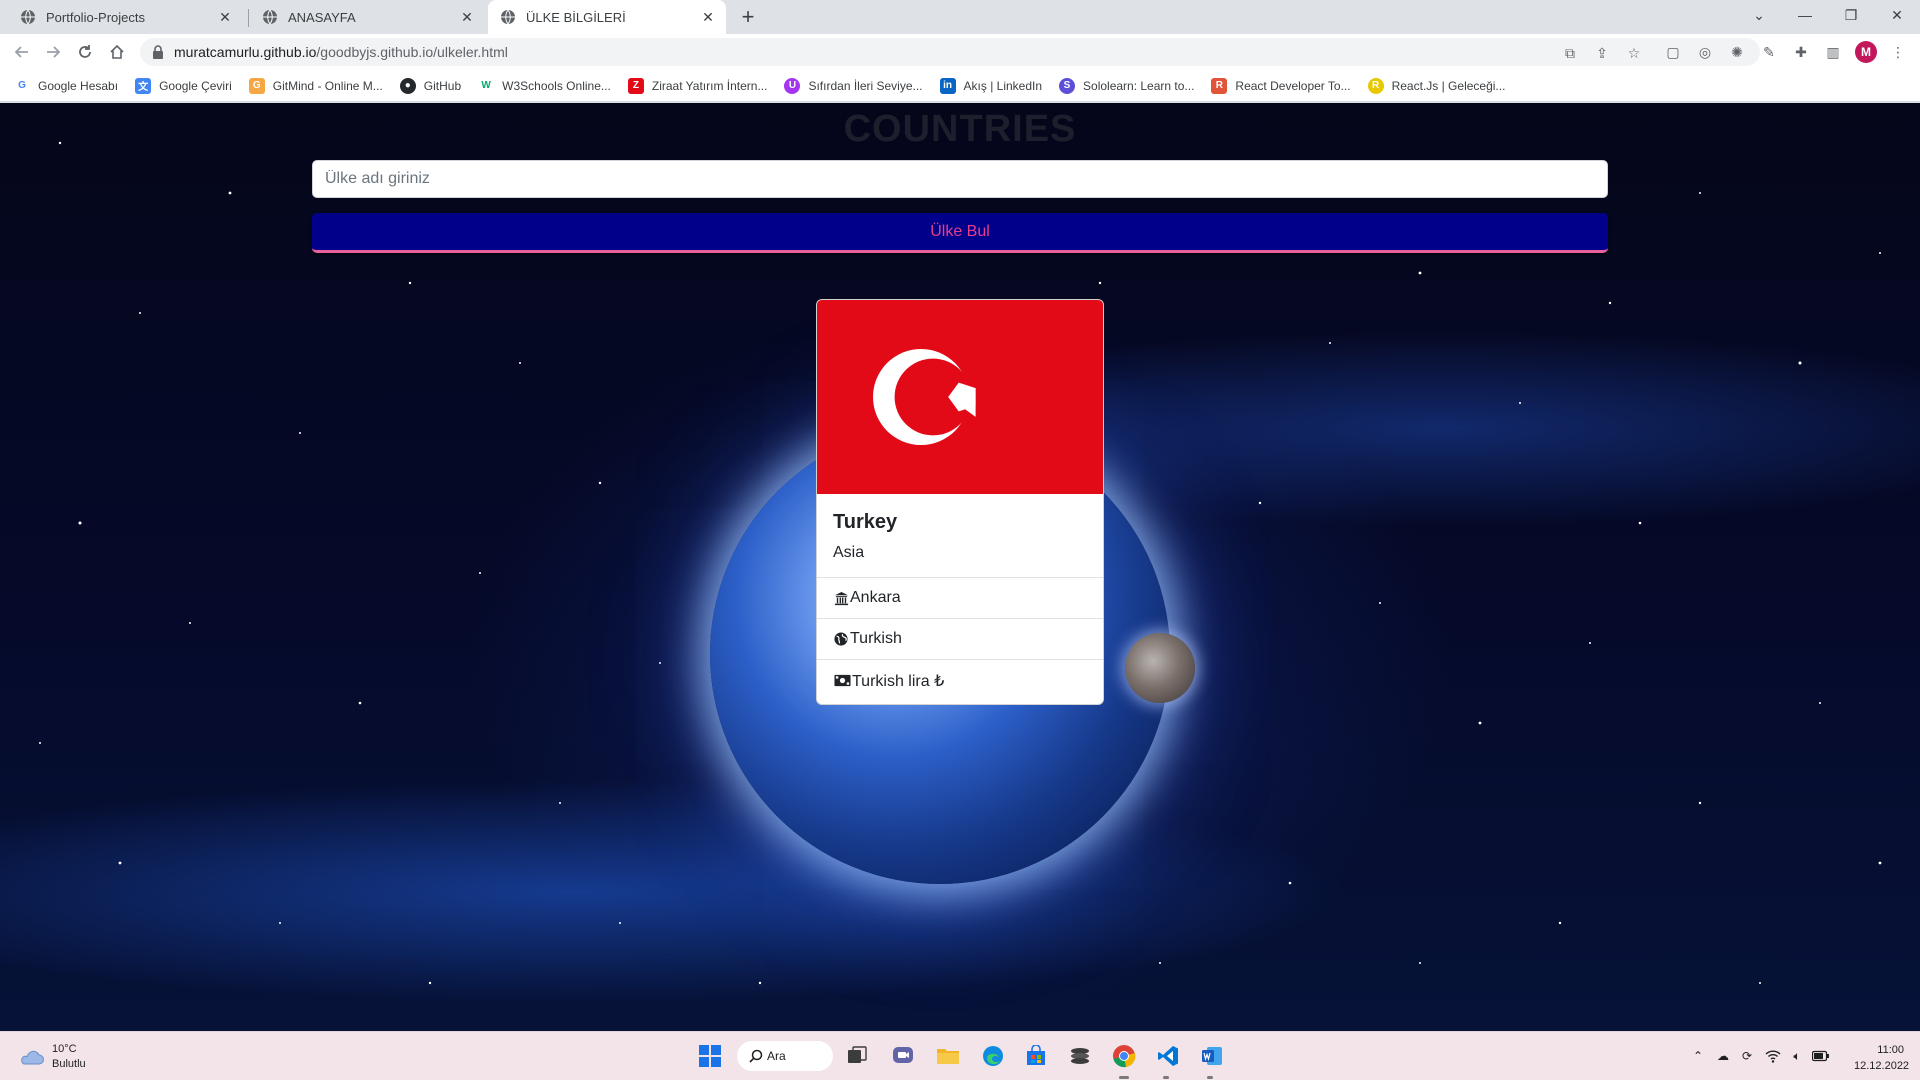 Image resolution: width=1920 pixels, height=1080 pixels. I want to click on back-button, so click(22, 52).